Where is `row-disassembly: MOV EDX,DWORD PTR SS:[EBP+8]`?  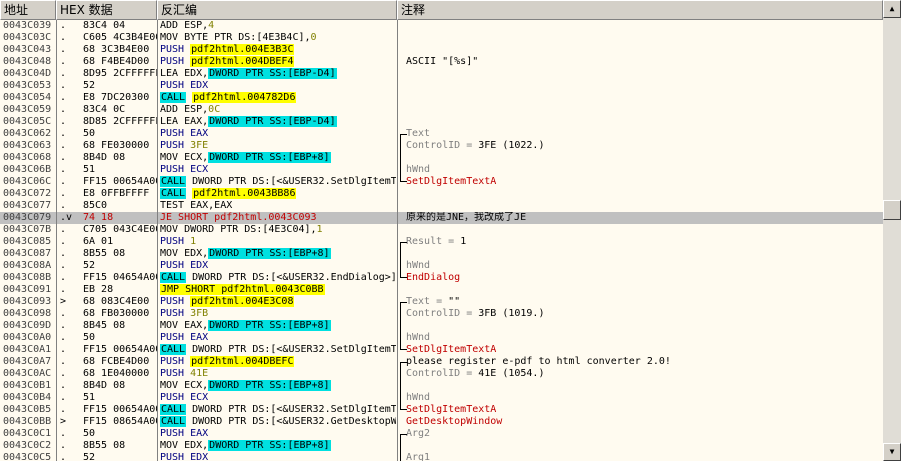
row-disassembly: MOV EDX,DWORD PTR SS:[EBP+8] is located at coordinates (278, 254).